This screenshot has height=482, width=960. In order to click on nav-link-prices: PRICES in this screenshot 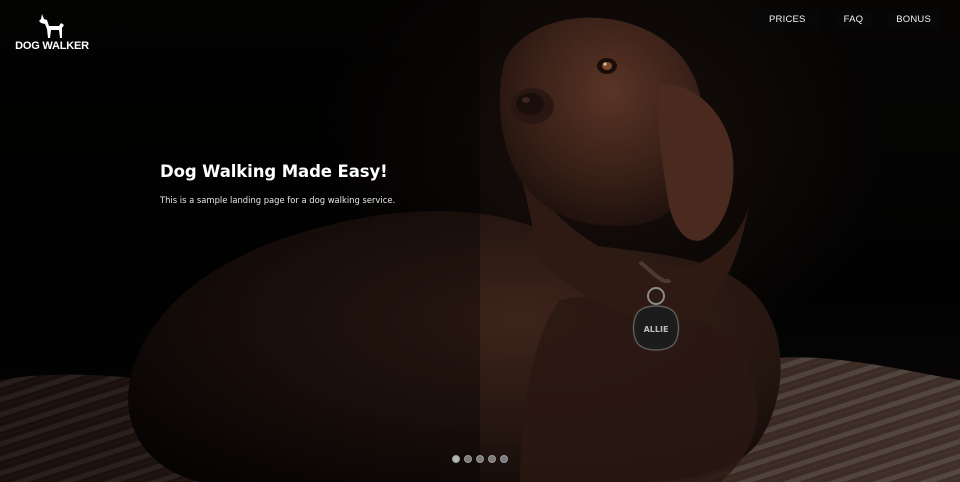, I will do `click(787, 20)`.